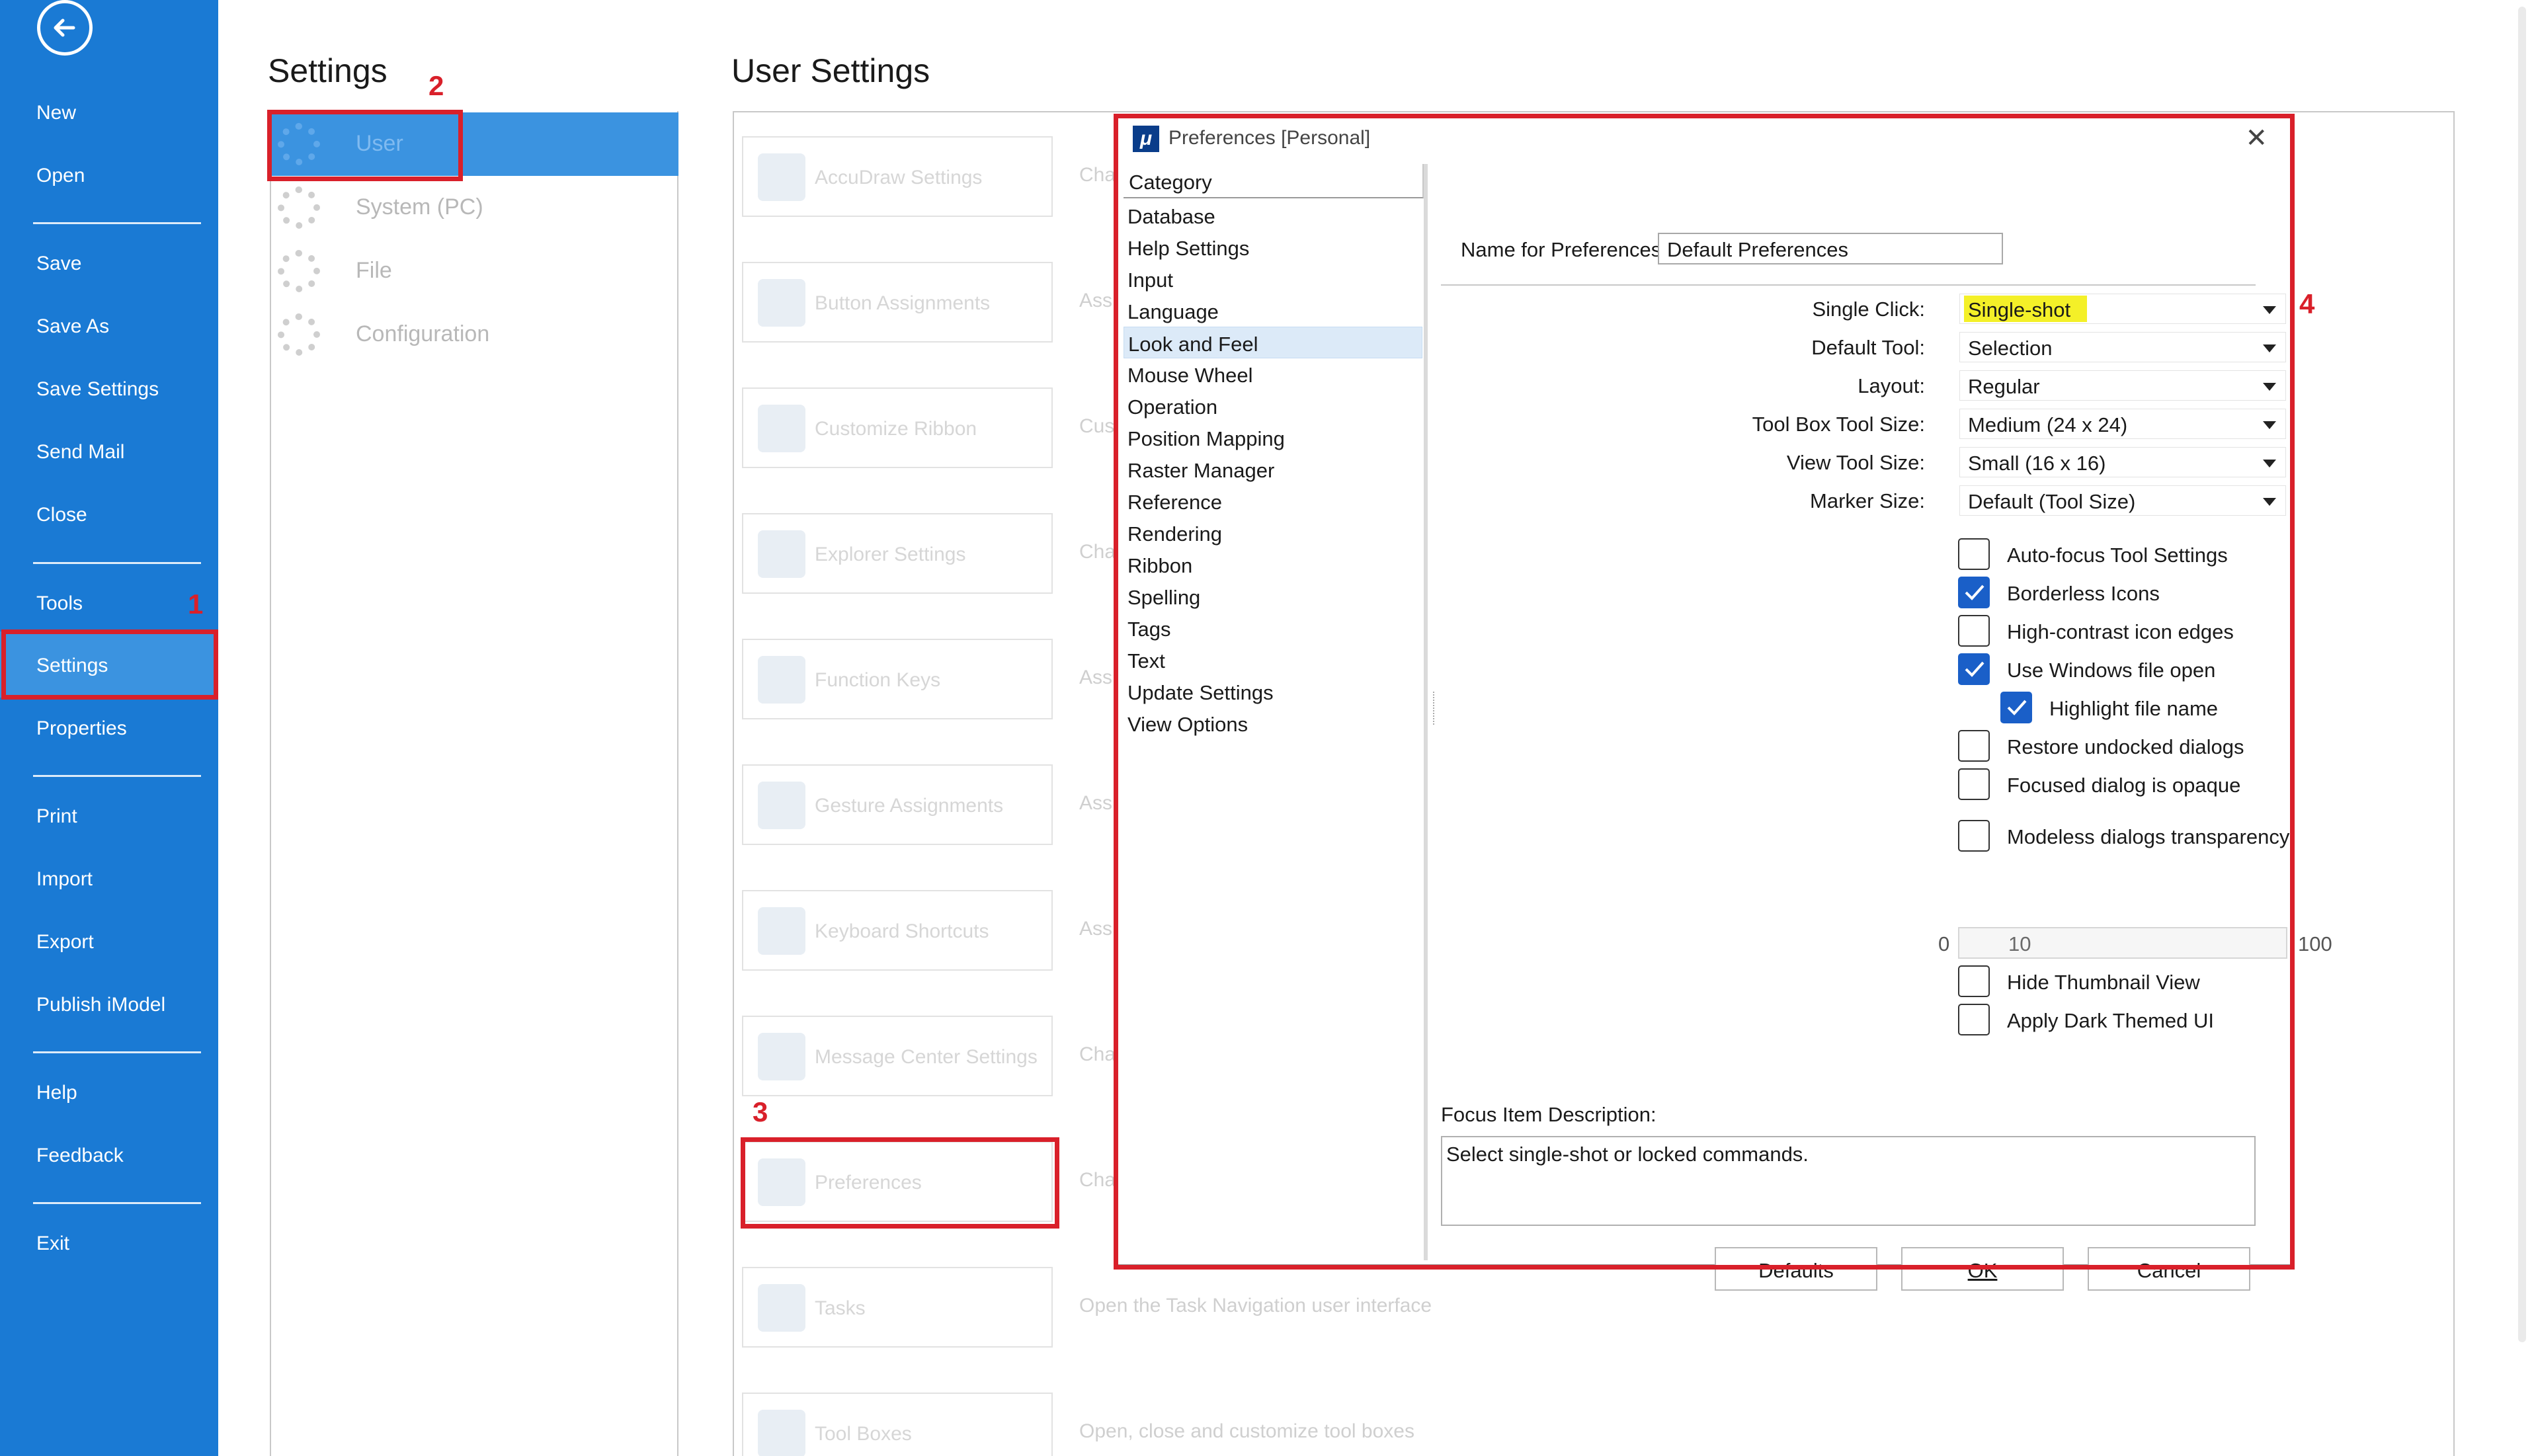 The height and width of the screenshot is (1456, 2536). What do you see at coordinates (782, 303) in the screenshot?
I see `mouse-icon` at bounding box center [782, 303].